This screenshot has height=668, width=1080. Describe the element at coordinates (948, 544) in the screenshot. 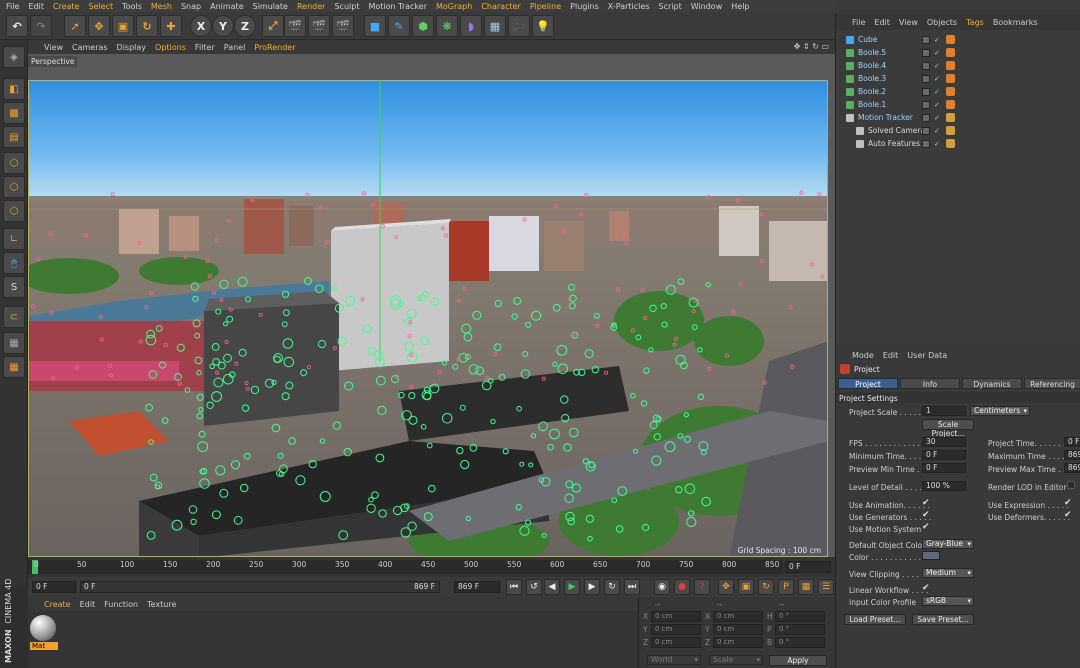

I see `default-object-color-dropdown: Gray-Blue` at that location.